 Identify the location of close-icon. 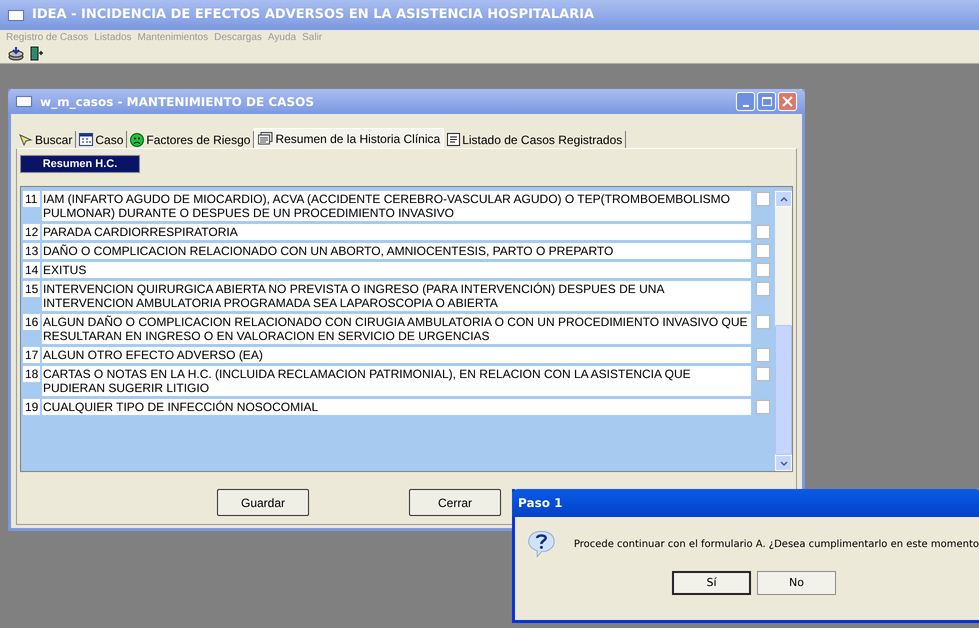
(787, 101).